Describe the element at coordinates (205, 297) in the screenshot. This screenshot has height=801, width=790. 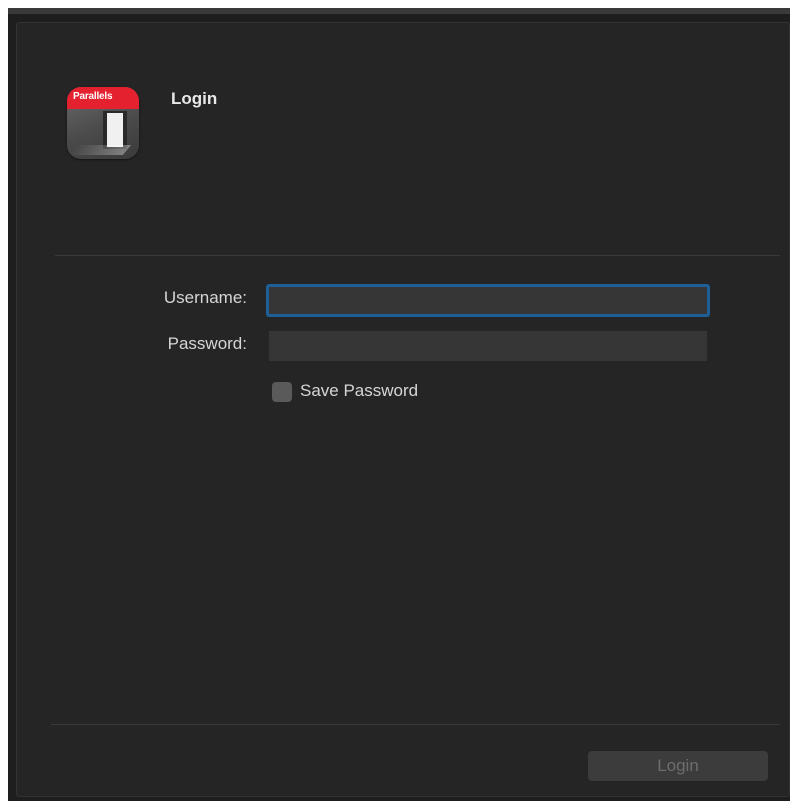
I see `username-label: Username:` at that location.